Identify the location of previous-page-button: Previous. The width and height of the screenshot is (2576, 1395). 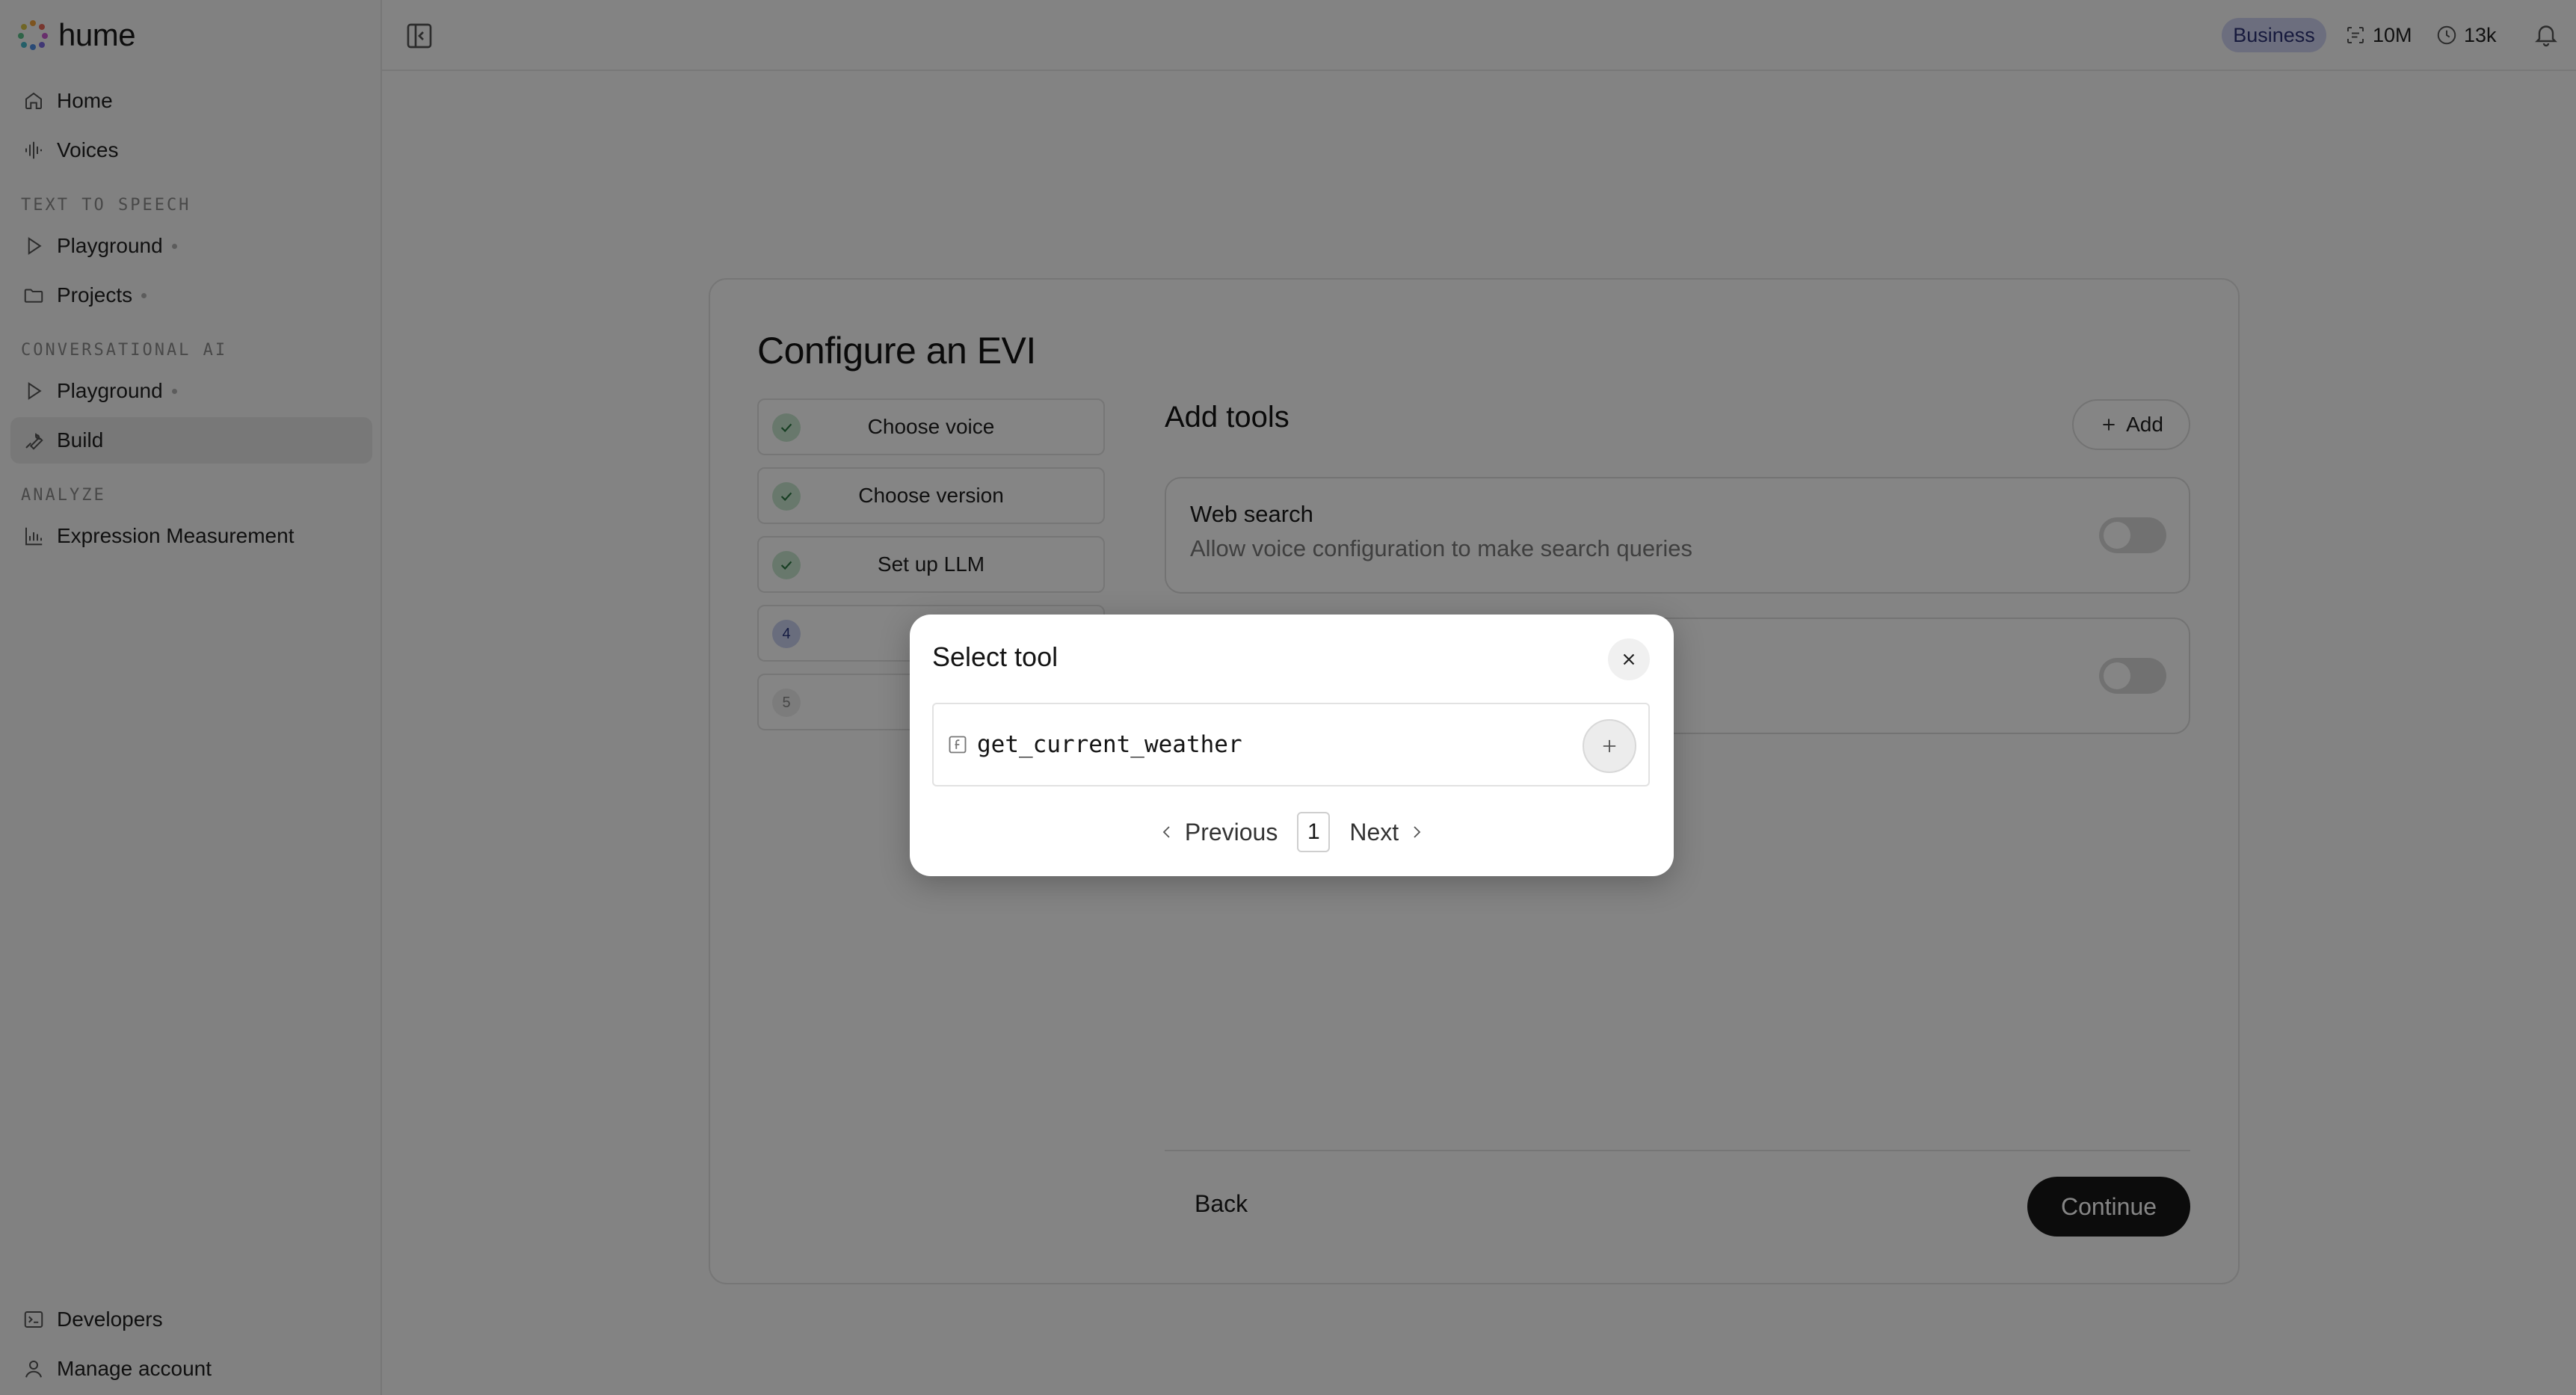
(1218, 832).